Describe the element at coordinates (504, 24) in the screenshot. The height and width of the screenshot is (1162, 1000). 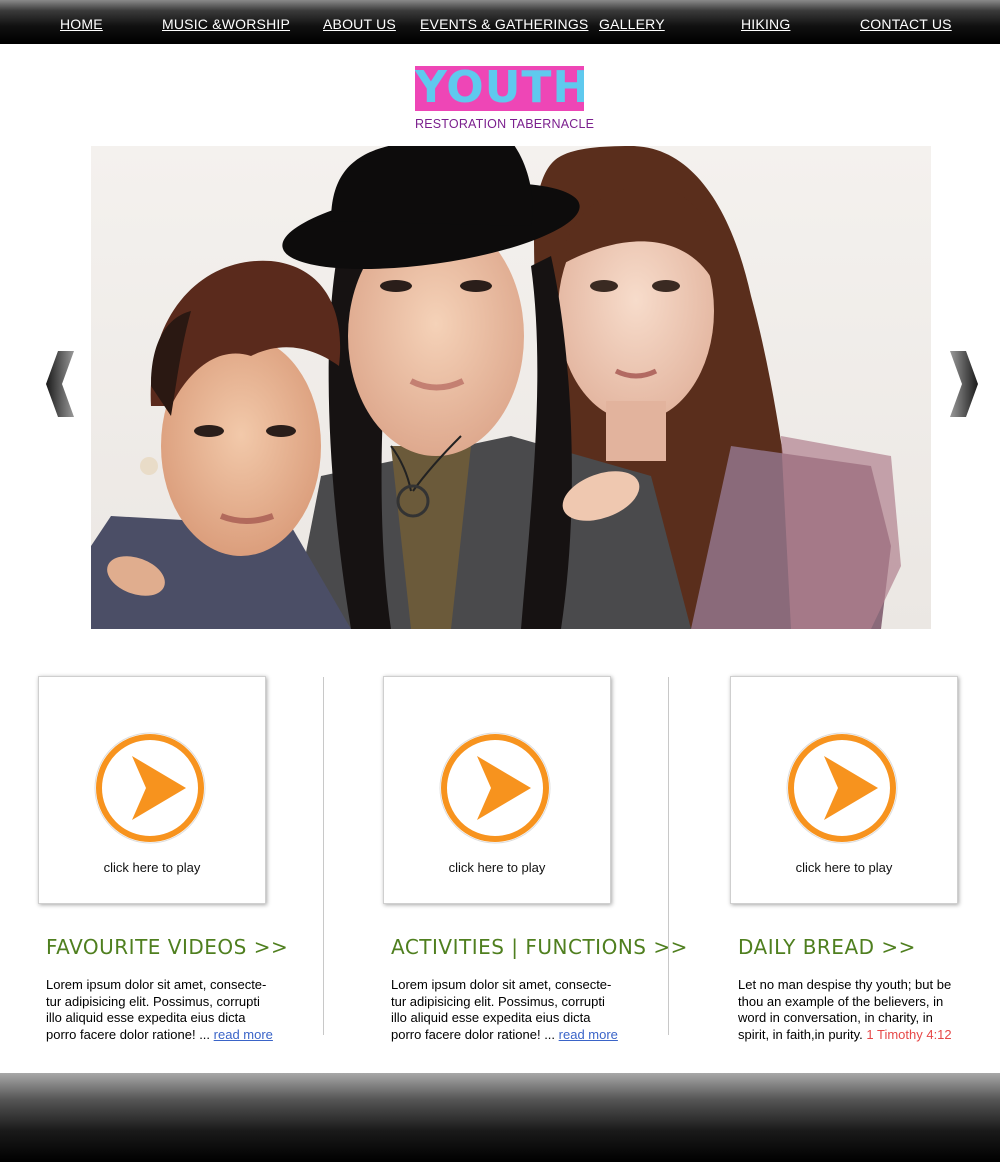
I see `nav-events-gatherings-link: EVENTS & GATHERINGS` at that location.